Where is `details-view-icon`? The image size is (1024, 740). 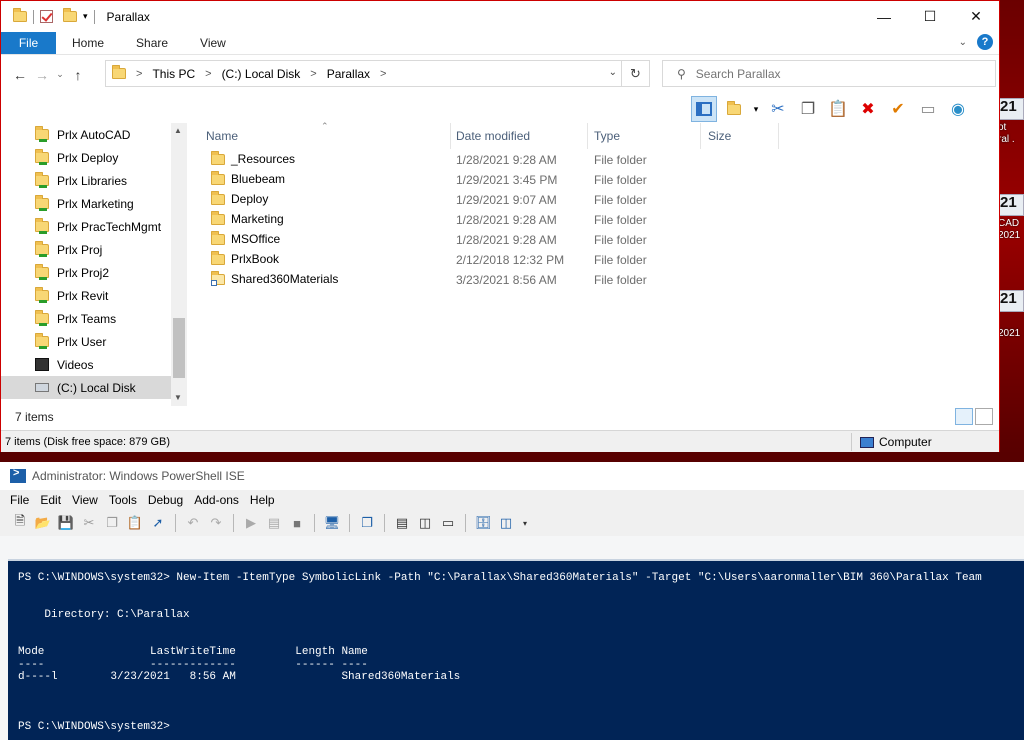
details-view-icon is located at coordinates (964, 416).